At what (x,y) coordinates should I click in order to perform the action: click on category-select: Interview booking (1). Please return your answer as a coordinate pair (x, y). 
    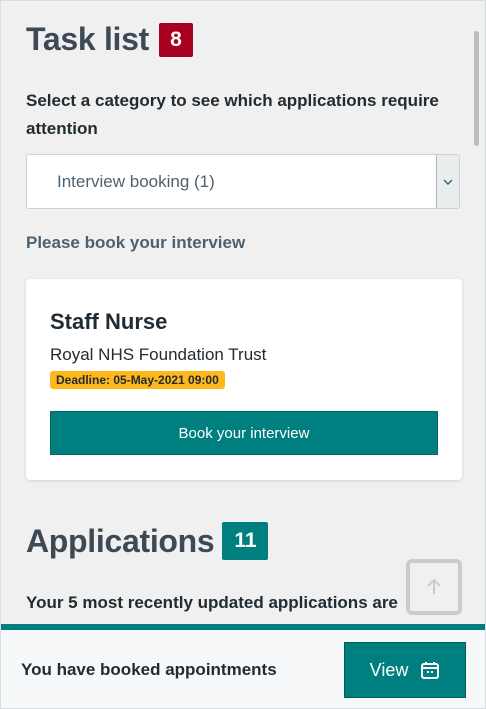
    Looking at the image, I should click on (243, 181).